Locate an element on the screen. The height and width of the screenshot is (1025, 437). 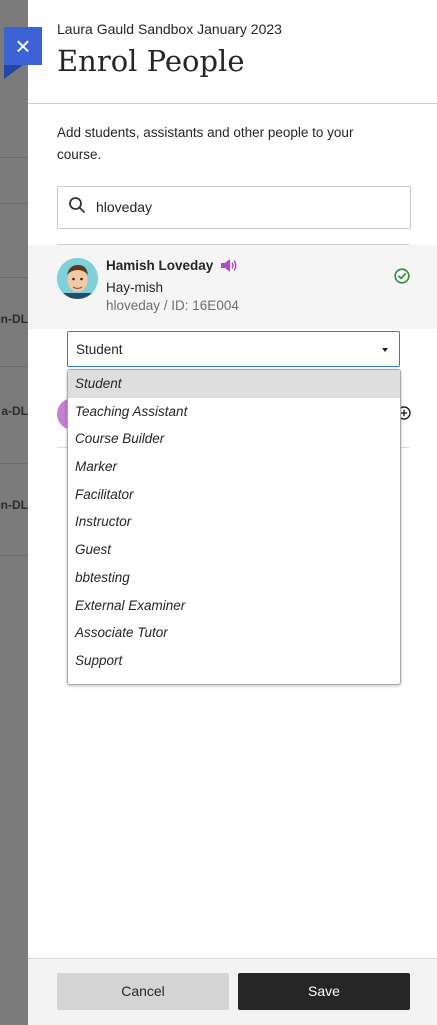
role-select-value: Student is located at coordinates (99, 349).